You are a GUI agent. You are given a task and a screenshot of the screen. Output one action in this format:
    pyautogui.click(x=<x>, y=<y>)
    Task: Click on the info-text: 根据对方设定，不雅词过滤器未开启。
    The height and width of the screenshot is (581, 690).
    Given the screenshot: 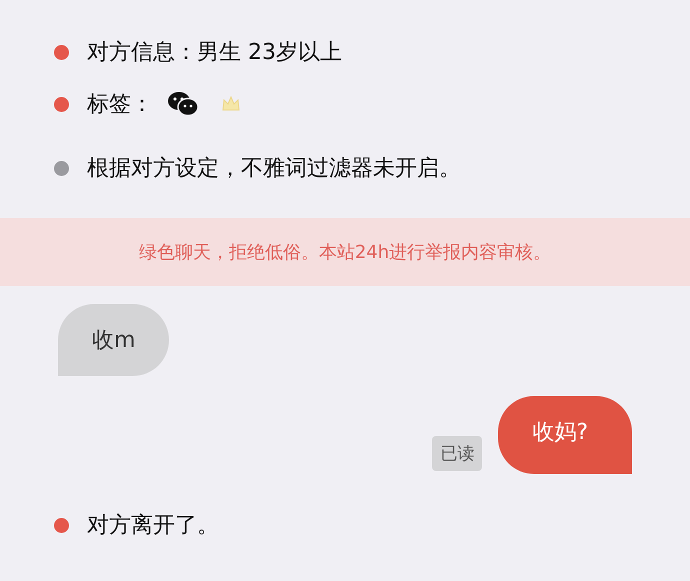 What is the action you would take?
    pyautogui.click(x=274, y=169)
    